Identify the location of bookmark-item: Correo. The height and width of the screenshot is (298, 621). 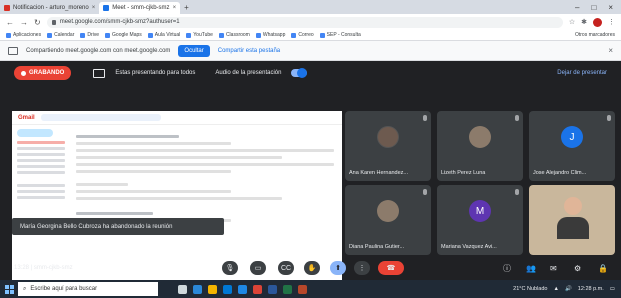
(302, 35).